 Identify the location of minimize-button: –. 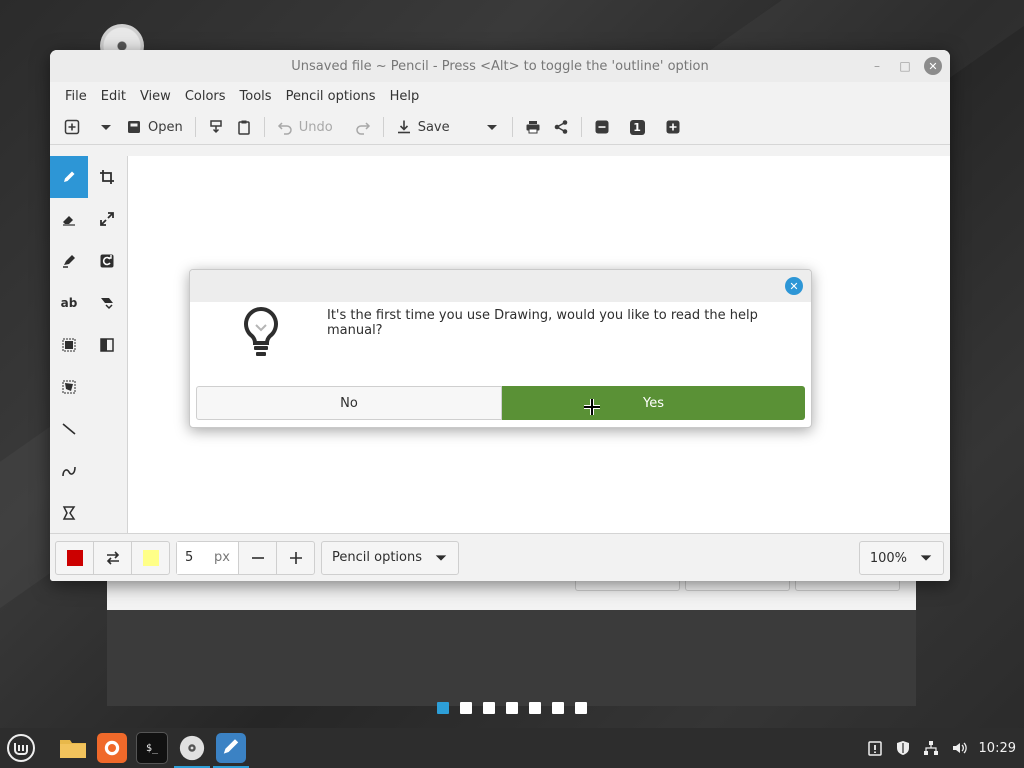
(877, 66).